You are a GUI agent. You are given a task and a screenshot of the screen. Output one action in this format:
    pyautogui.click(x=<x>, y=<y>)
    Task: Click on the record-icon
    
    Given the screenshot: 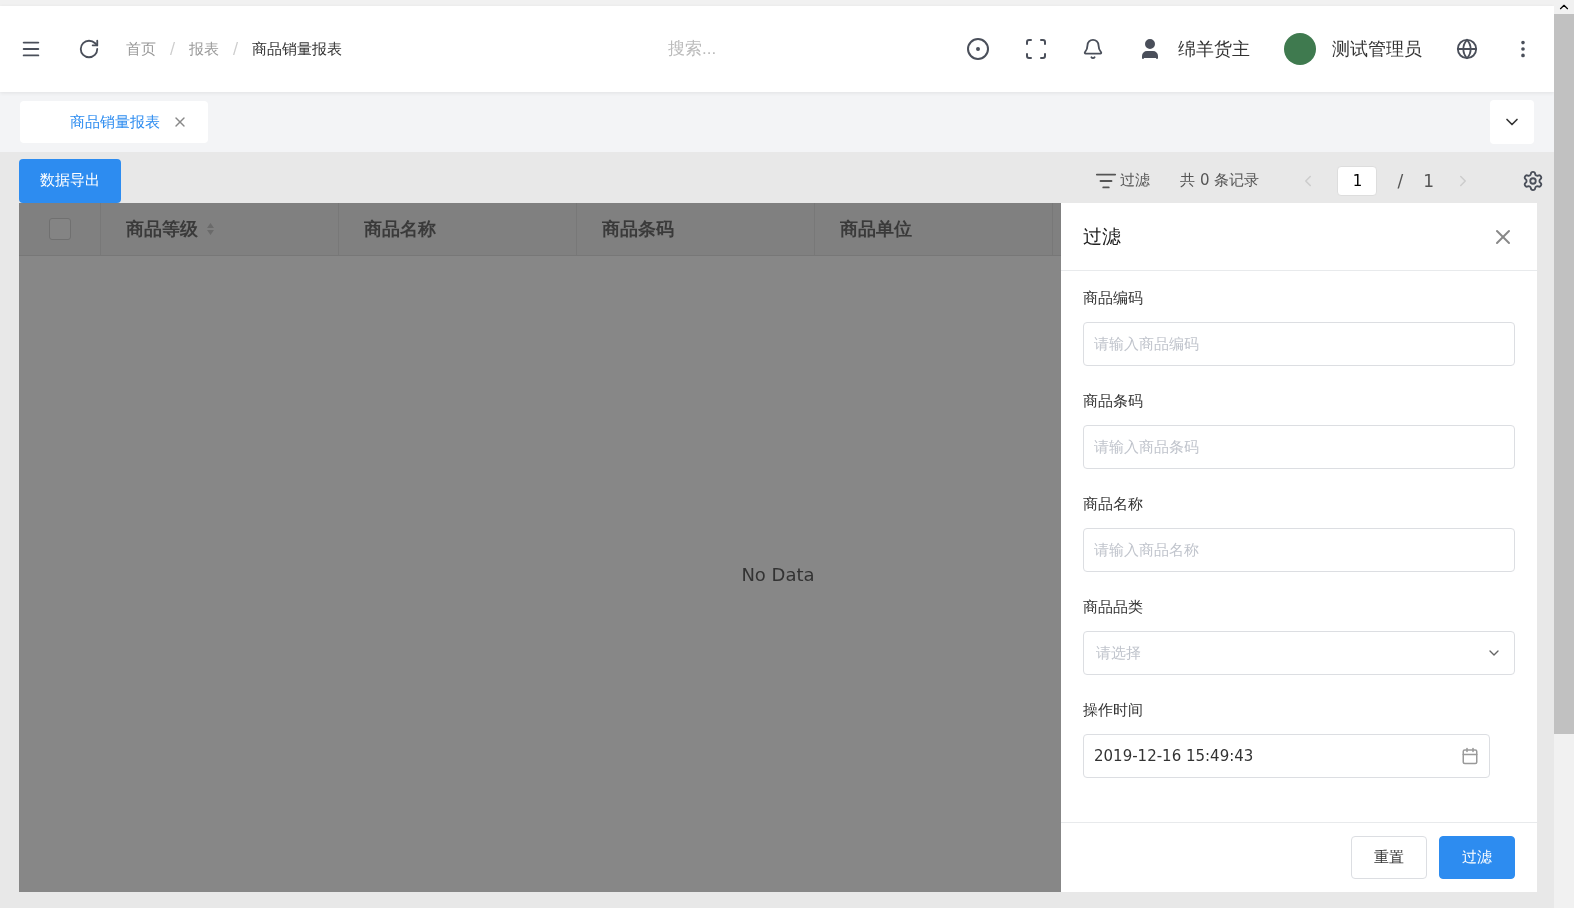 What is the action you would take?
    pyautogui.click(x=978, y=49)
    